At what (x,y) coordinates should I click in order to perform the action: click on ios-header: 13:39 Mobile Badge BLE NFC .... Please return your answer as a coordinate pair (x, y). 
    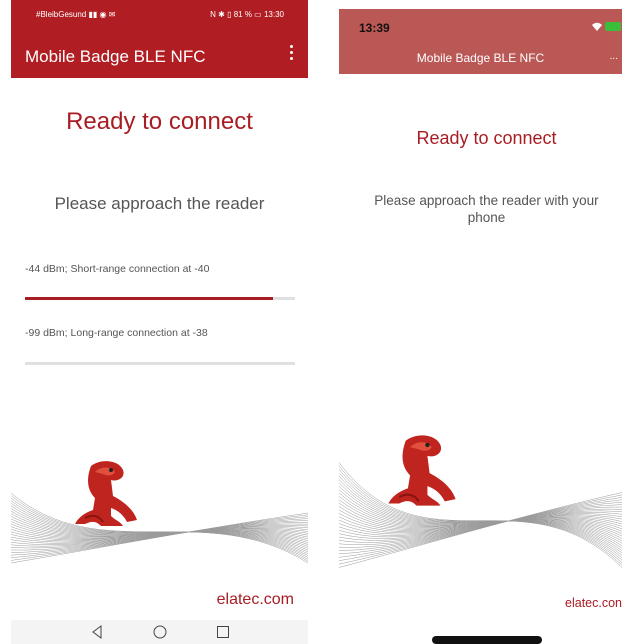
    Looking at the image, I should click on (480, 41).